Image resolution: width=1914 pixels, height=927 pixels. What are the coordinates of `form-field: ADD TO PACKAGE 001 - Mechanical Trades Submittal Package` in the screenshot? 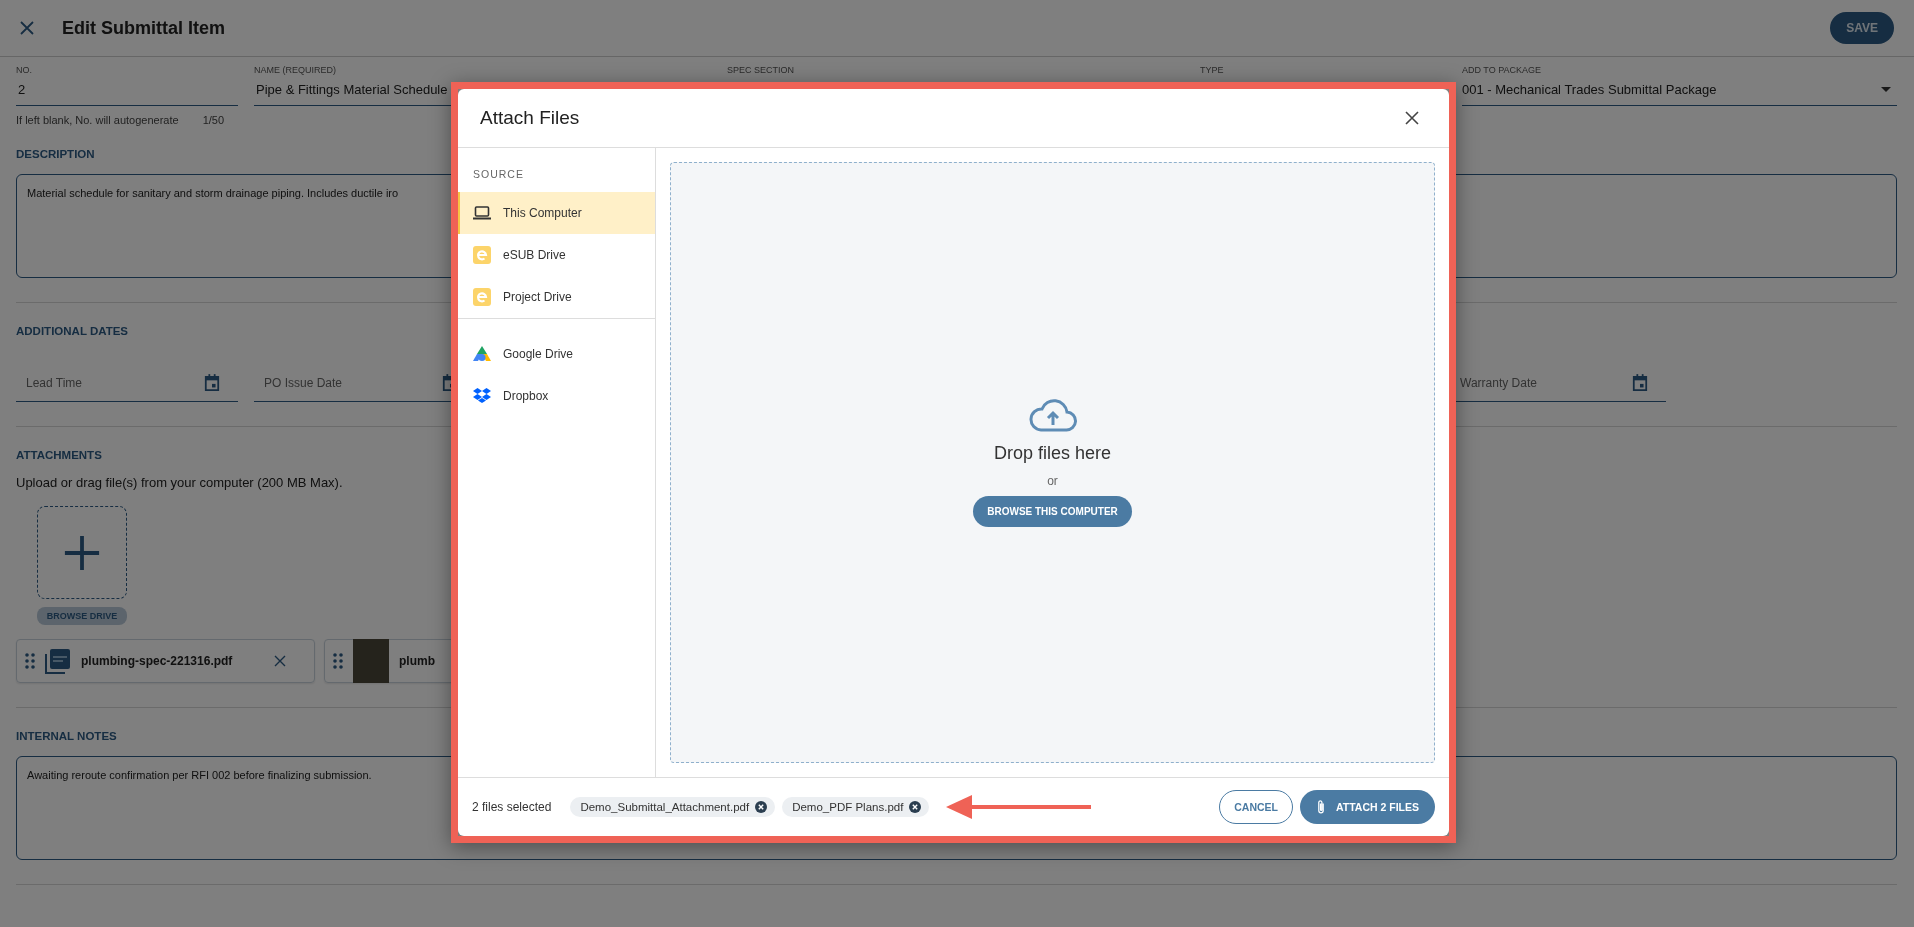 It's located at (1679, 84).